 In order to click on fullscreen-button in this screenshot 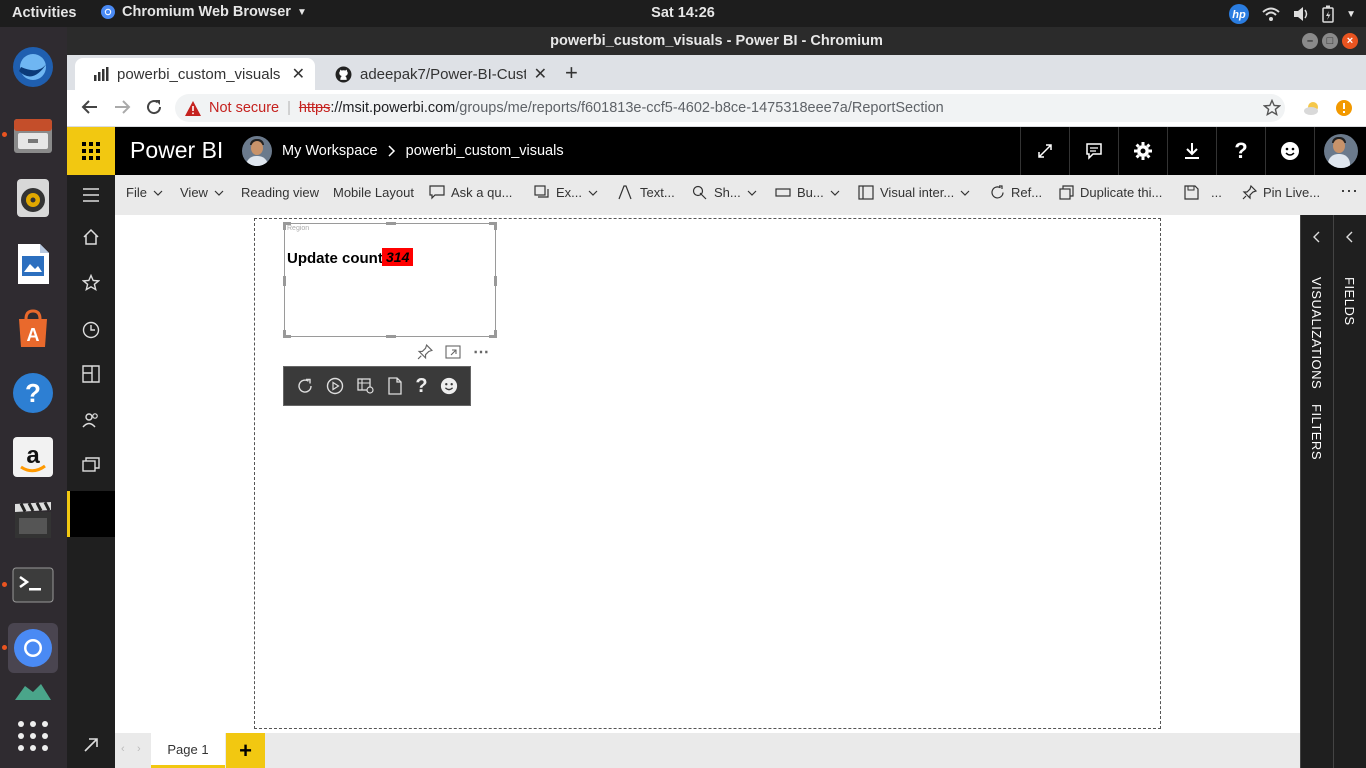, I will do `click(1044, 151)`.